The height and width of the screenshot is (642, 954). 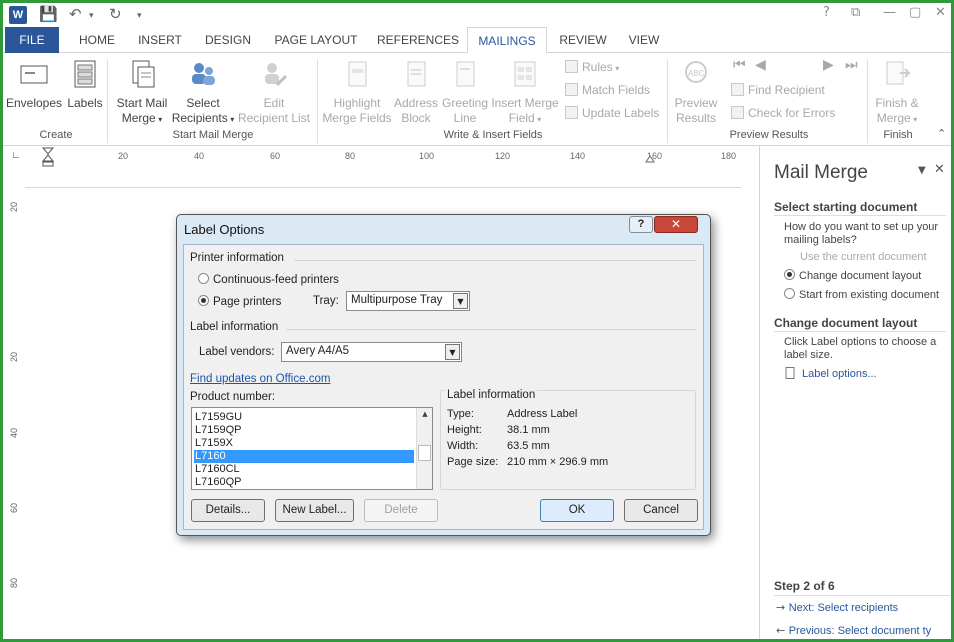 What do you see at coordinates (897, 103) in the screenshot?
I see `finish-label-1: Finish &` at bounding box center [897, 103].